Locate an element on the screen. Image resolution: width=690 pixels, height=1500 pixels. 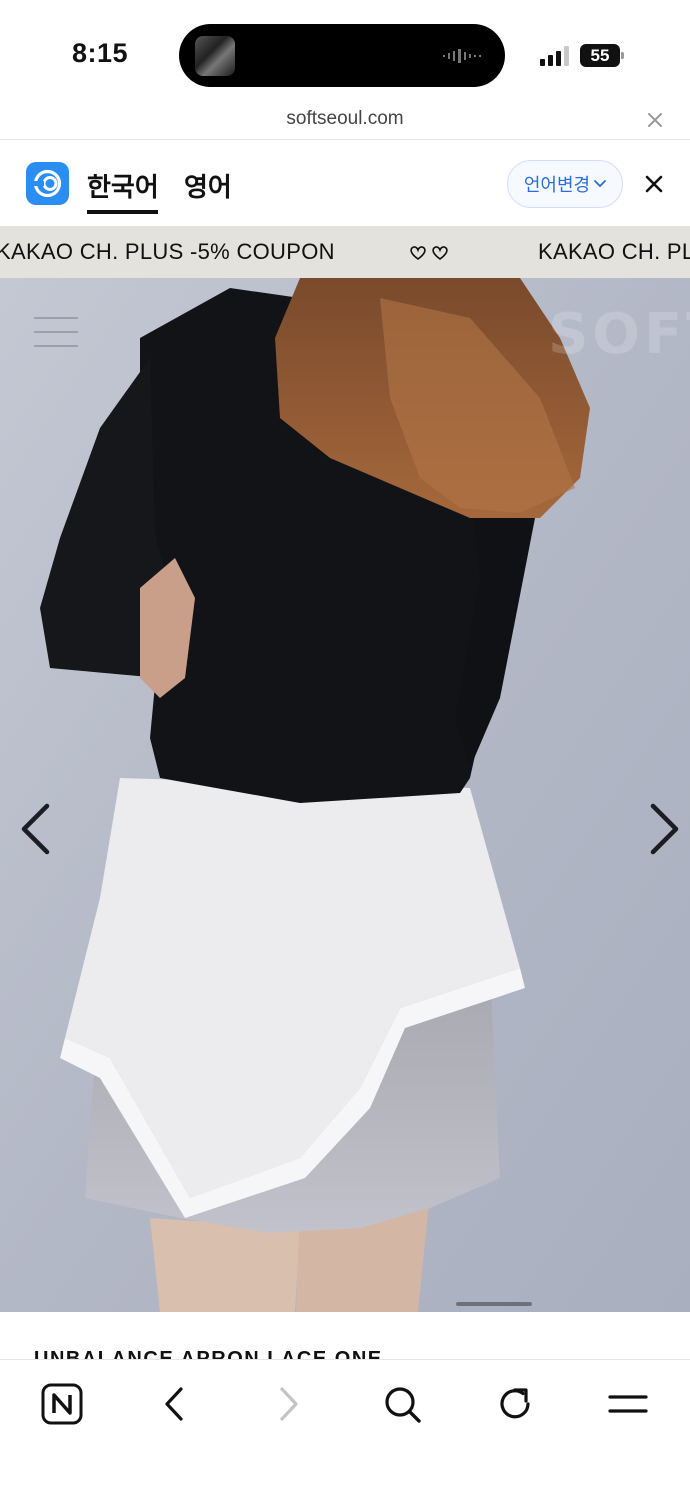
now-playing-art is located at coordinates (215, 56).